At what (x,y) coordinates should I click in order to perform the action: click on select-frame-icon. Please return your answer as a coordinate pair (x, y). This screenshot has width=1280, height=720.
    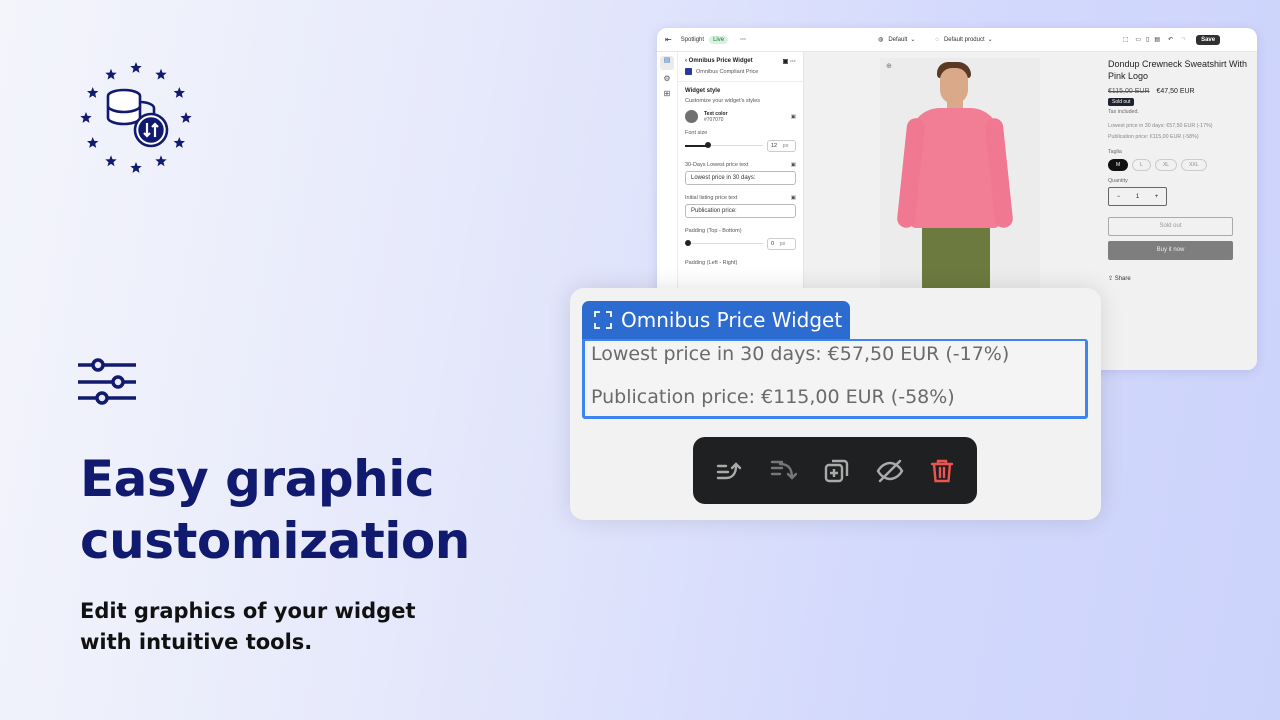
    Looking at the image, I should click on (603, 320).